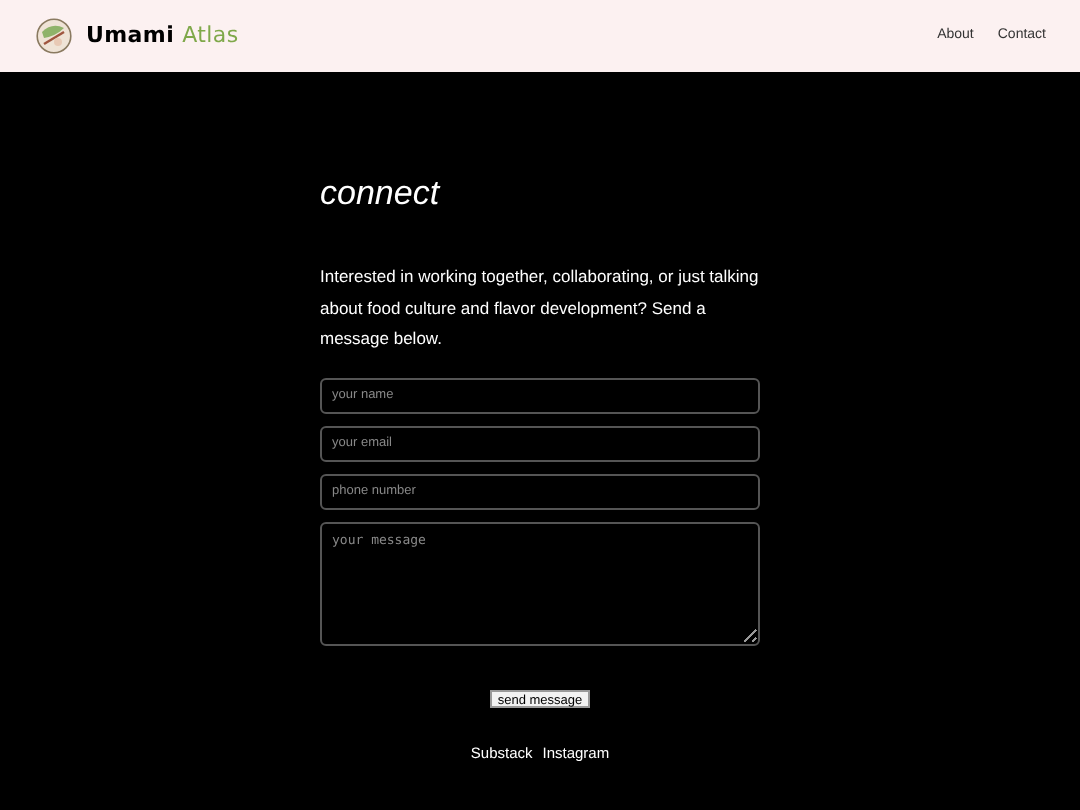 The image size is (1080, 810). Describe the element at coordinates (540, 308) in the screenshot. I see `intro-paragraph: Interested in working together, collaborating, or just talking about food culture and flavor development? Send a message below.` at that location.